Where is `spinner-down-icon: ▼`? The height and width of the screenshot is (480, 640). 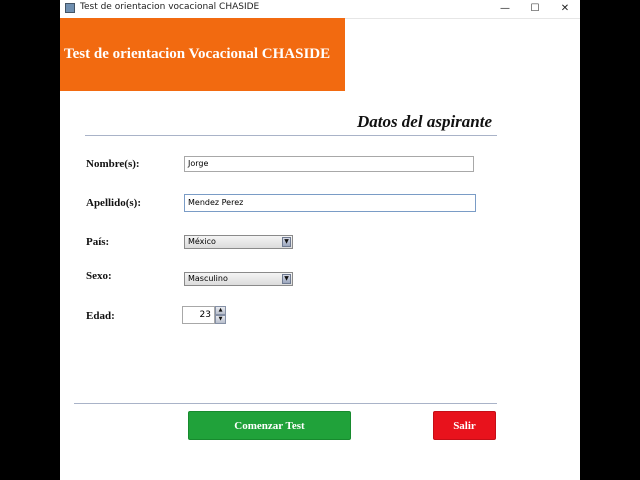
spinner-down-icon: ▼ is located at coordinates (220, 319).